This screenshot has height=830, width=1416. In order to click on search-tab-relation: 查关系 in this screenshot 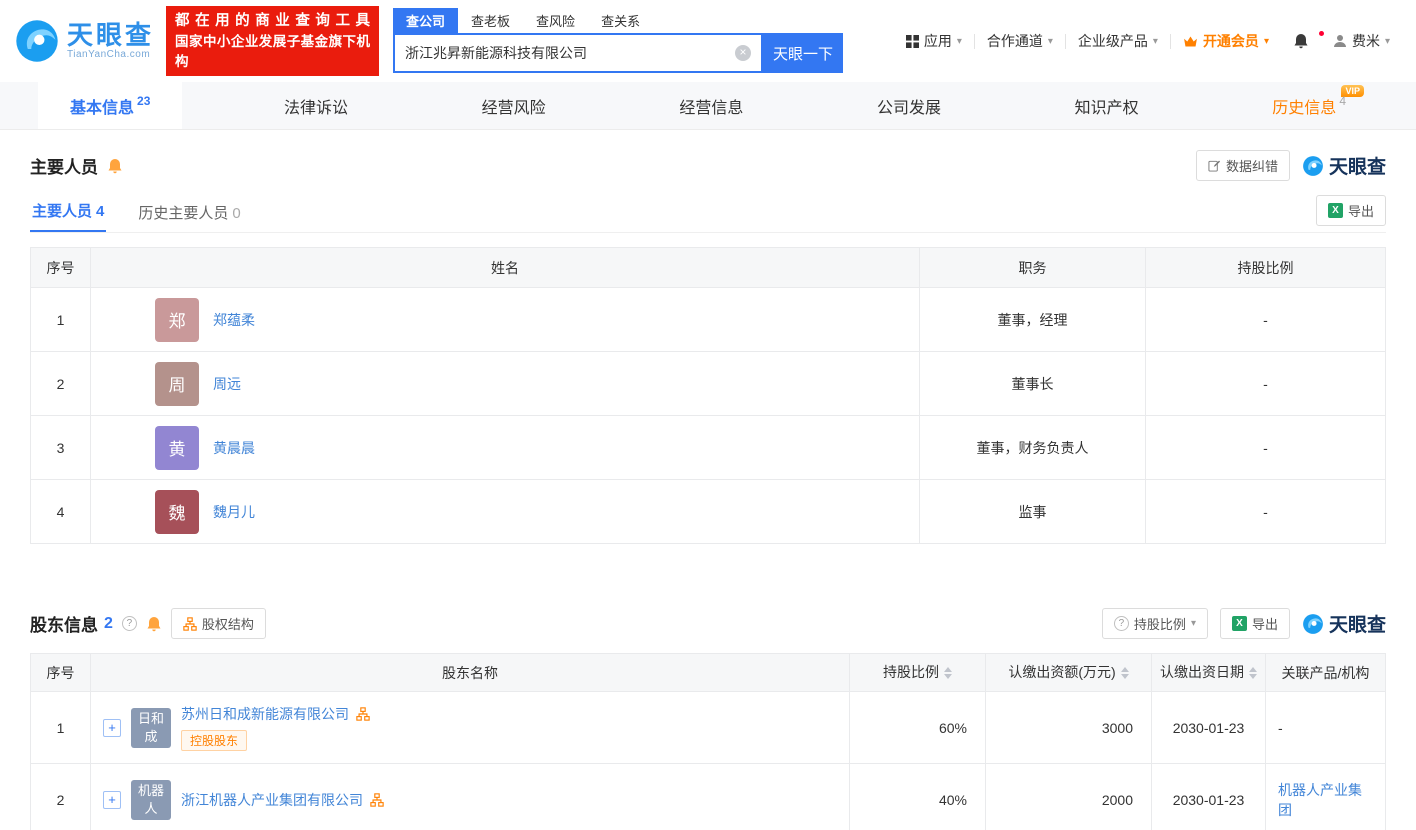, I will do `click(620, 20)`.